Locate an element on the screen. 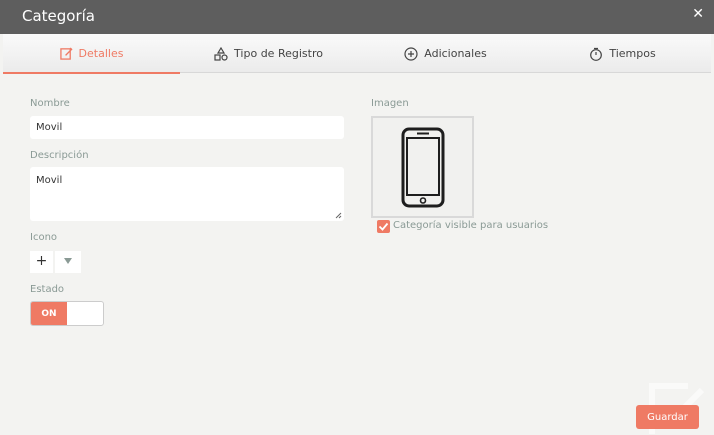 The width and height of the screenshot is (714, 435). tab-label: Detalles is located at coordinates (101, 53).